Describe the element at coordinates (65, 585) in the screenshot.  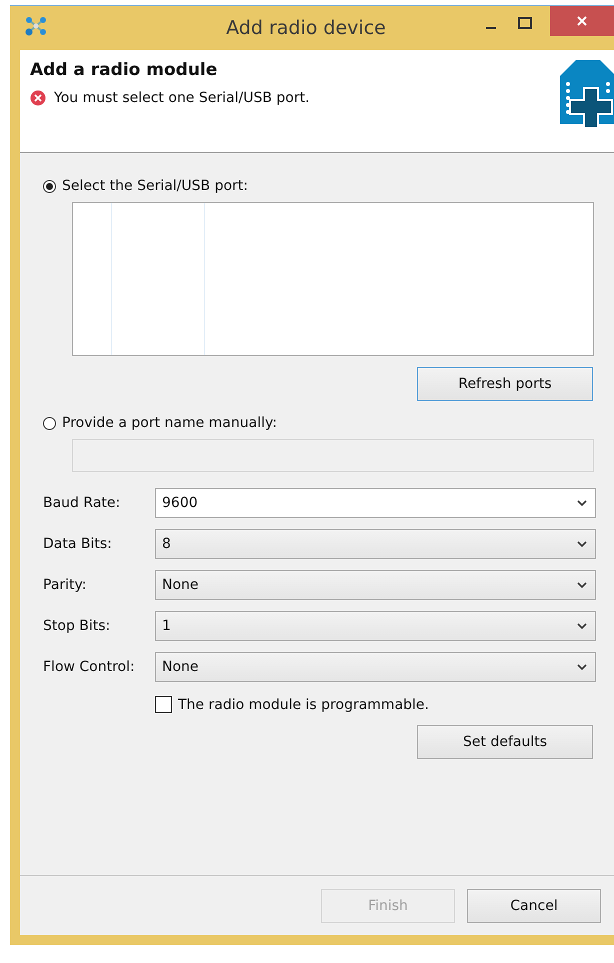
I see `field-label: Parity:` at that location.